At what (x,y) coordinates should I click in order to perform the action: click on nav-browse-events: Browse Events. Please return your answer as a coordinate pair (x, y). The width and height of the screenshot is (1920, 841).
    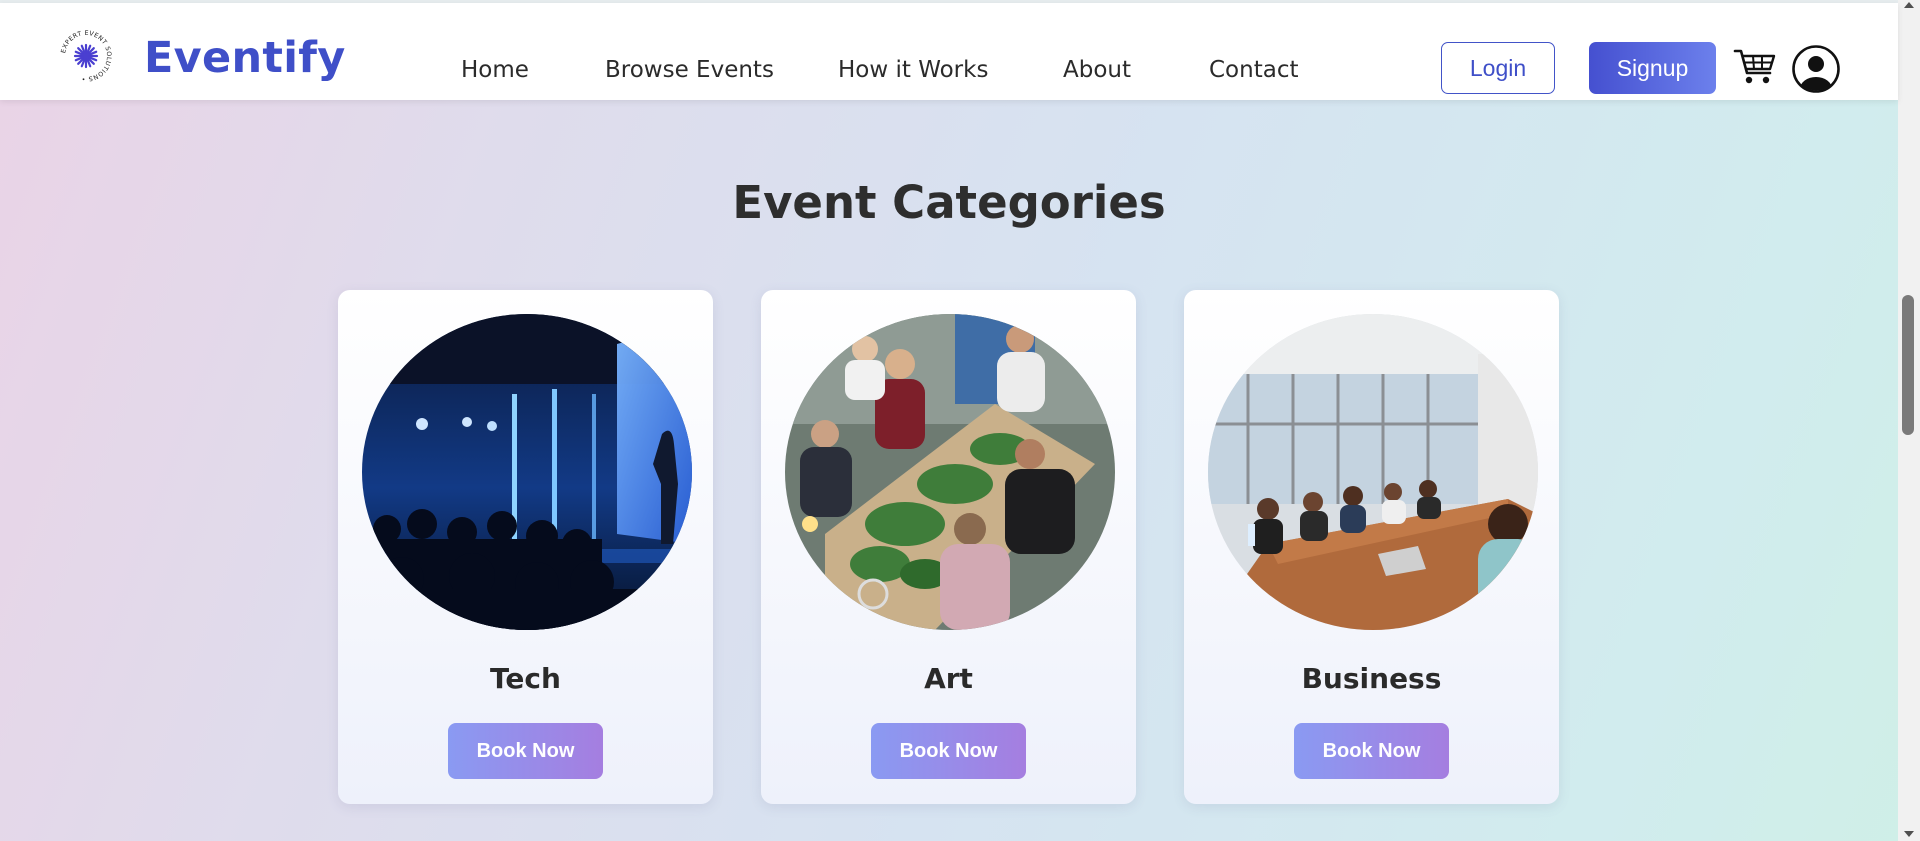
    Looking at the image, I should click on (689, 70).